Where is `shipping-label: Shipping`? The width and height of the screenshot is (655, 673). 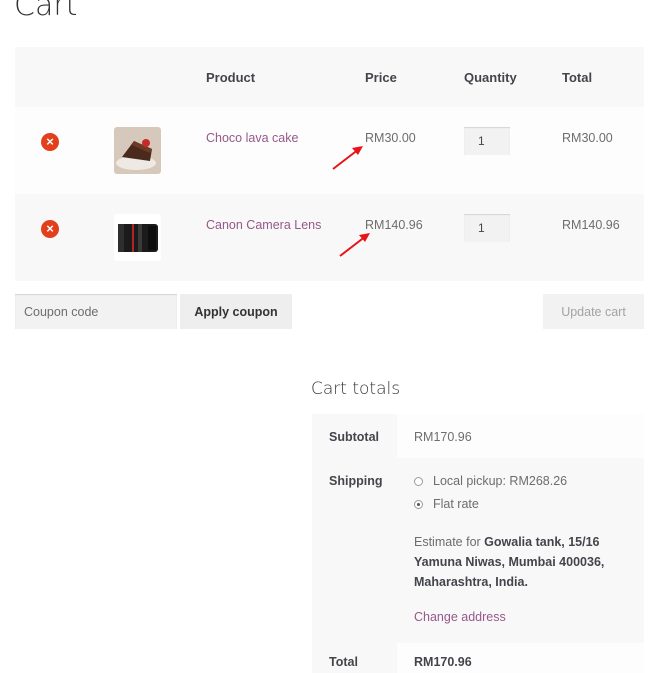
shipping-label: Shipping is located at coordinates (354, 550).